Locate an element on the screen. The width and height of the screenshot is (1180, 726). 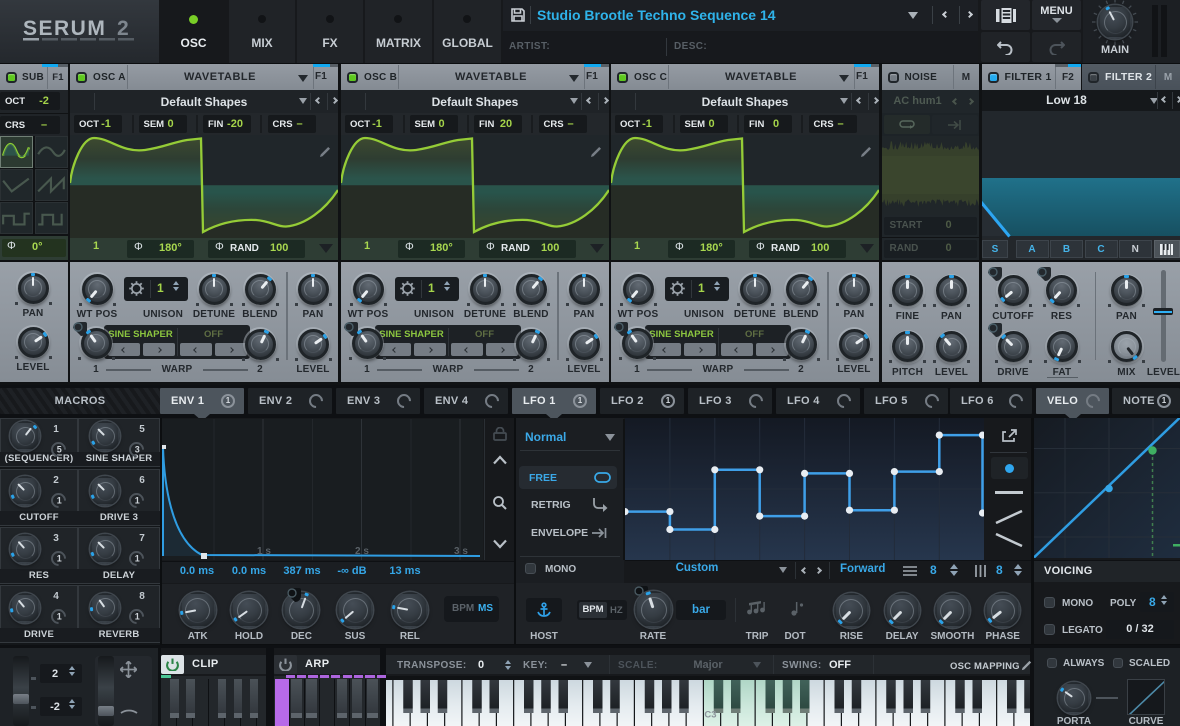
svg-text: SERUM is located at coordinates (64, 28).